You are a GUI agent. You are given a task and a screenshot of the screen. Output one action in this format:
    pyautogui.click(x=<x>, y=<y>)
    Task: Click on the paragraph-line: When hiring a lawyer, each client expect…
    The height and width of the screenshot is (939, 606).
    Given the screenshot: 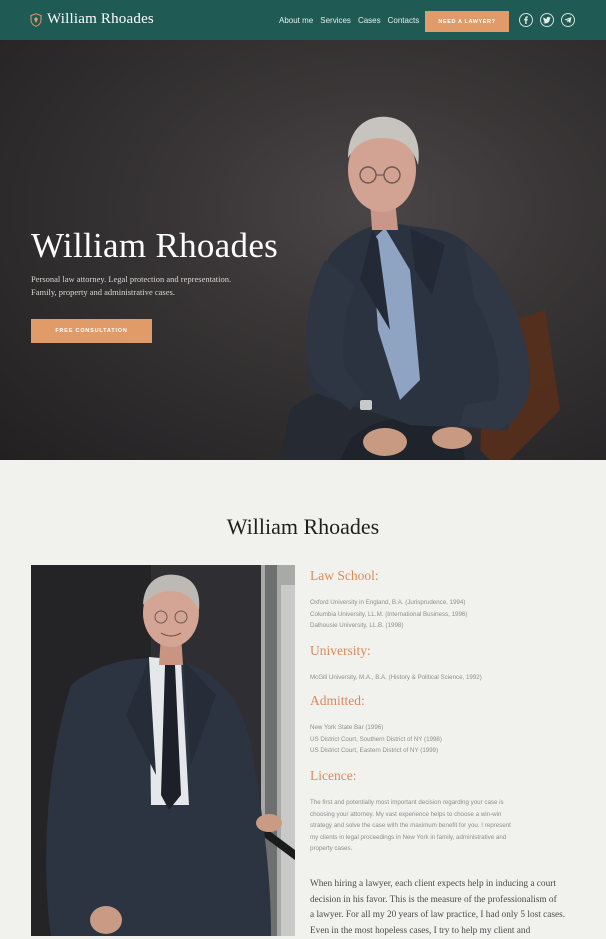 What is the action you would take?
    pyautogui.click(x=444, y=885)
    